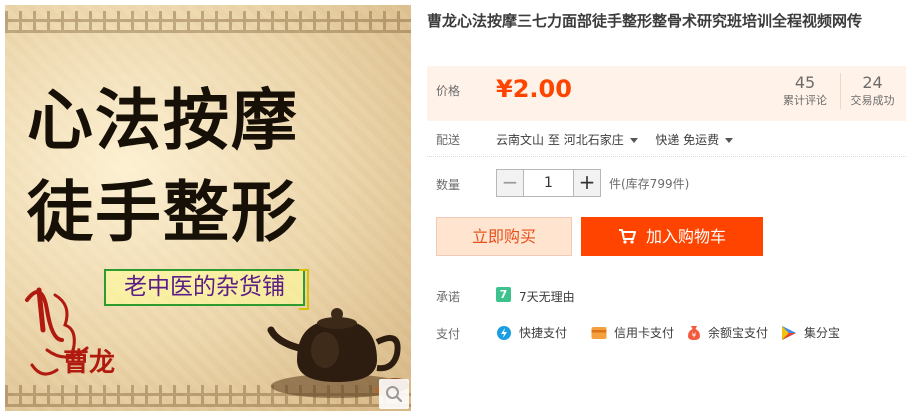 The height and width of the screenshot is (416, 911). Describe the element at coordinates (627, 236) in the screenshot. I see `cart-icon` at that location.